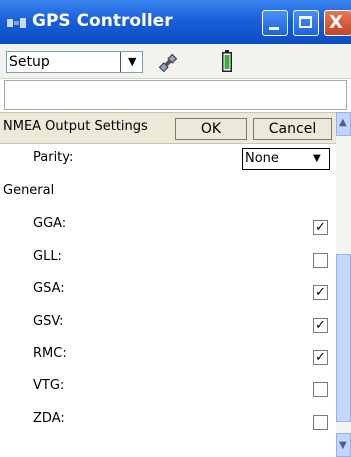 This screenshot has height=457, width=351. I want to click on cancel-button: Cancel, so click(292, 129).